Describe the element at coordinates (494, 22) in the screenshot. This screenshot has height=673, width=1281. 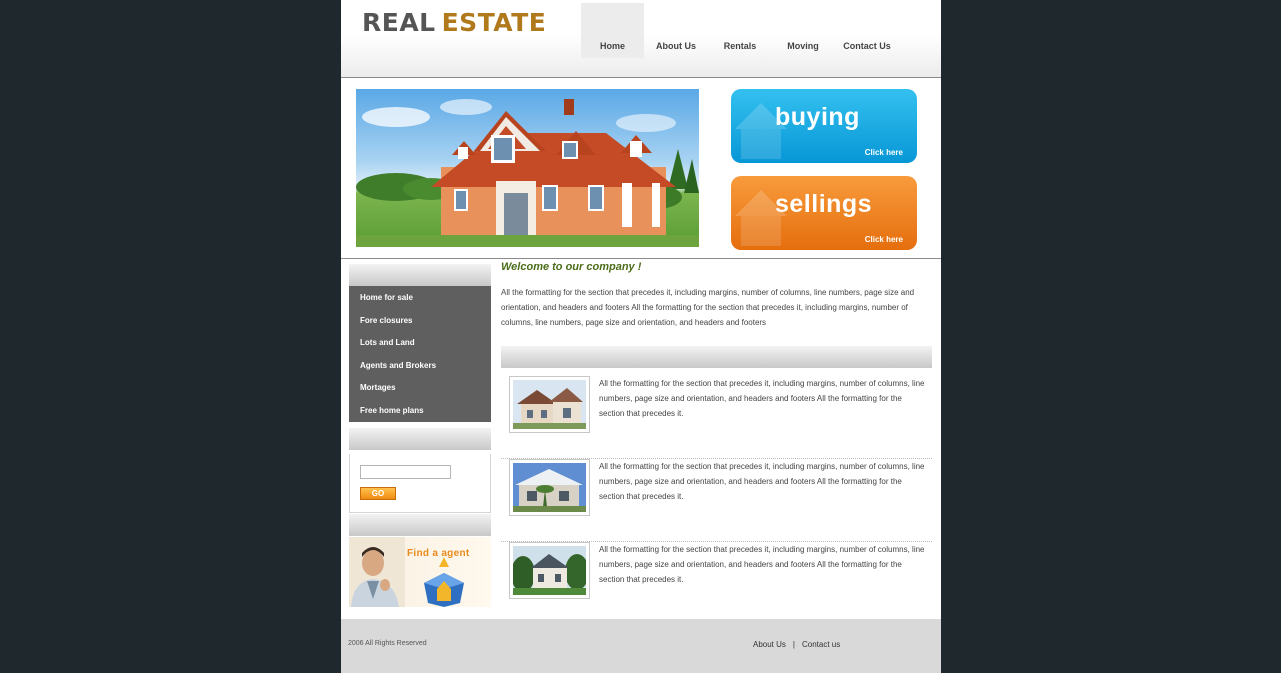
I see `logo-text-estate: ESTATE` at that location.